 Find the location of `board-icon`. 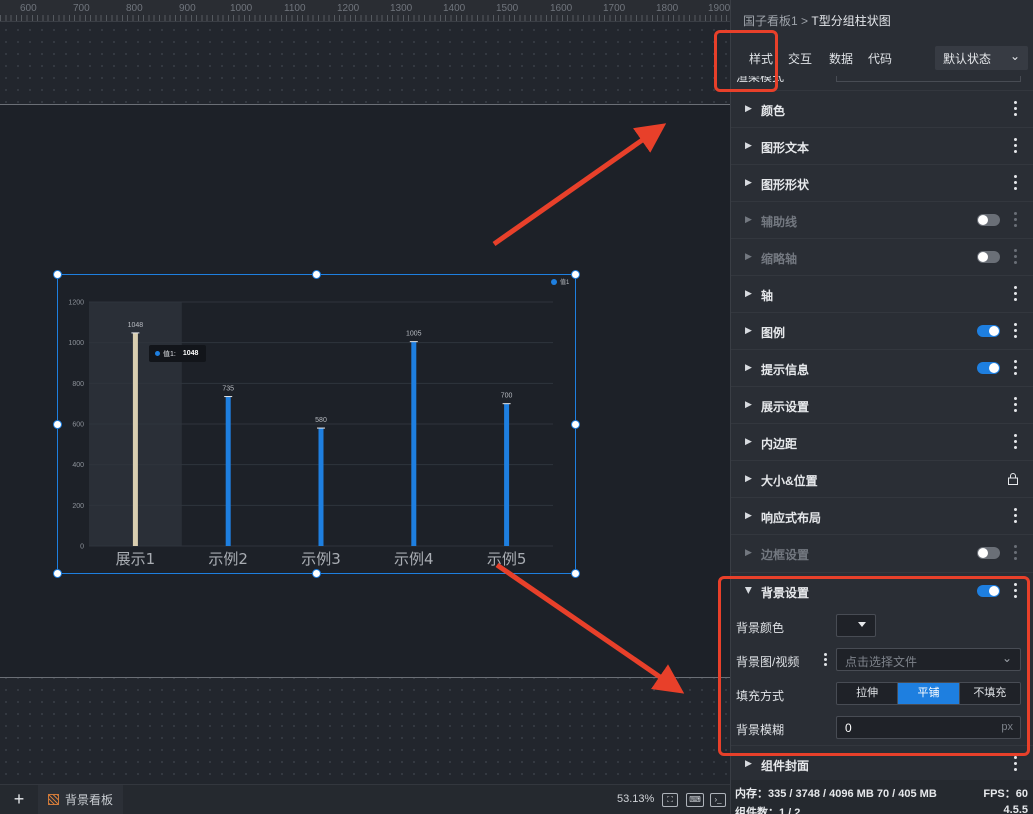

board-icon is located at coordinates (53, 799).